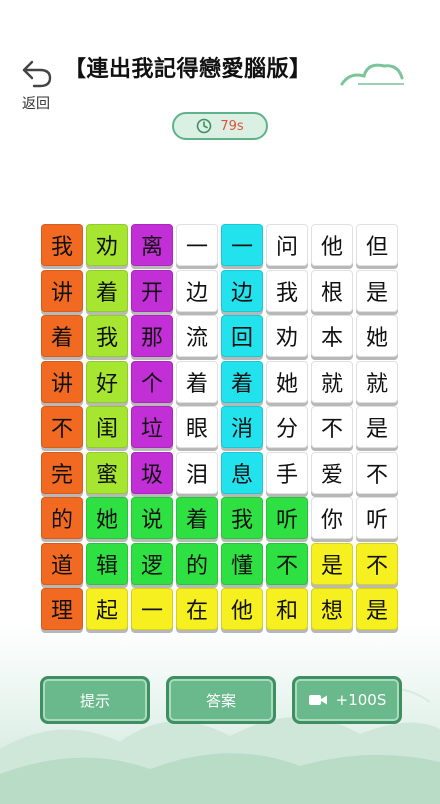  Describe the element at coordinates (287, 427) in the screenshot. I see `grid-cell: 分` at that location.